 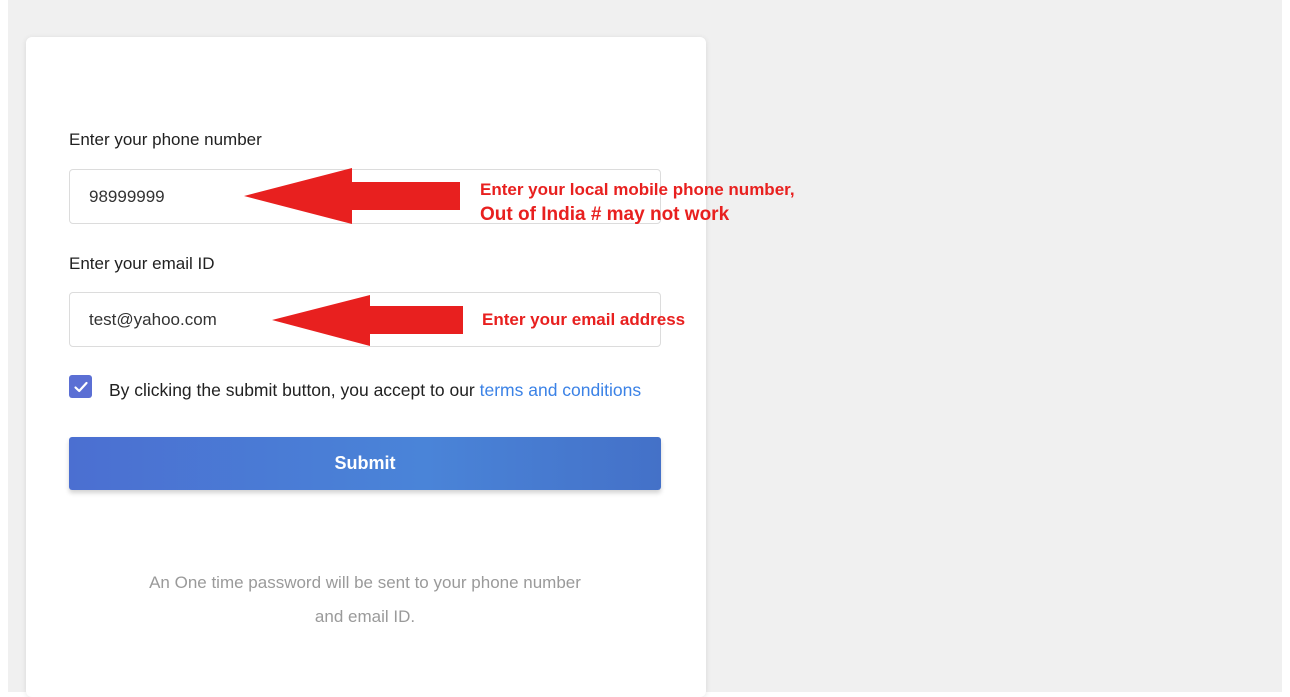 I want to click on phone-arrow-icon, so click(x=352, y=196).